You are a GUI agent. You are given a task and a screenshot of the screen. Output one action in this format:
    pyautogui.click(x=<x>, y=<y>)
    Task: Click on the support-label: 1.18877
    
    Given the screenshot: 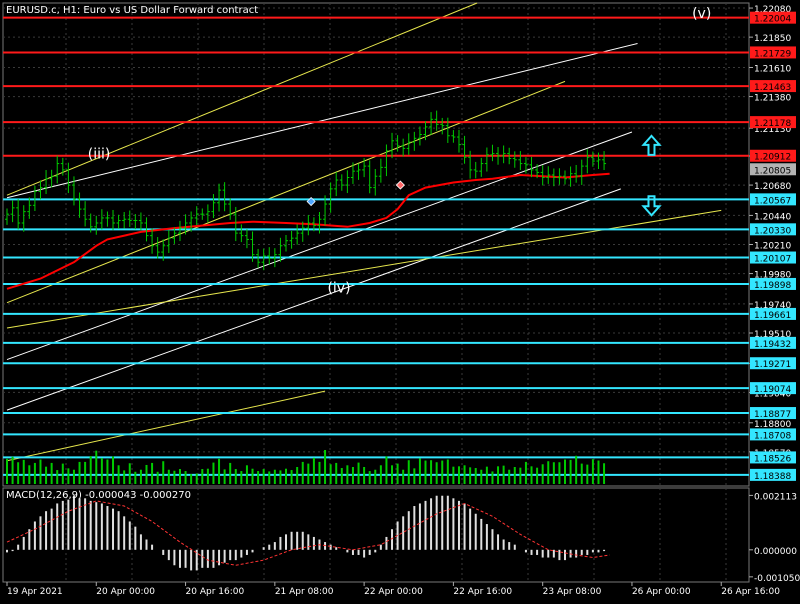 What is the action you would take?
    pyautogui.click(x=772, y=415)
    